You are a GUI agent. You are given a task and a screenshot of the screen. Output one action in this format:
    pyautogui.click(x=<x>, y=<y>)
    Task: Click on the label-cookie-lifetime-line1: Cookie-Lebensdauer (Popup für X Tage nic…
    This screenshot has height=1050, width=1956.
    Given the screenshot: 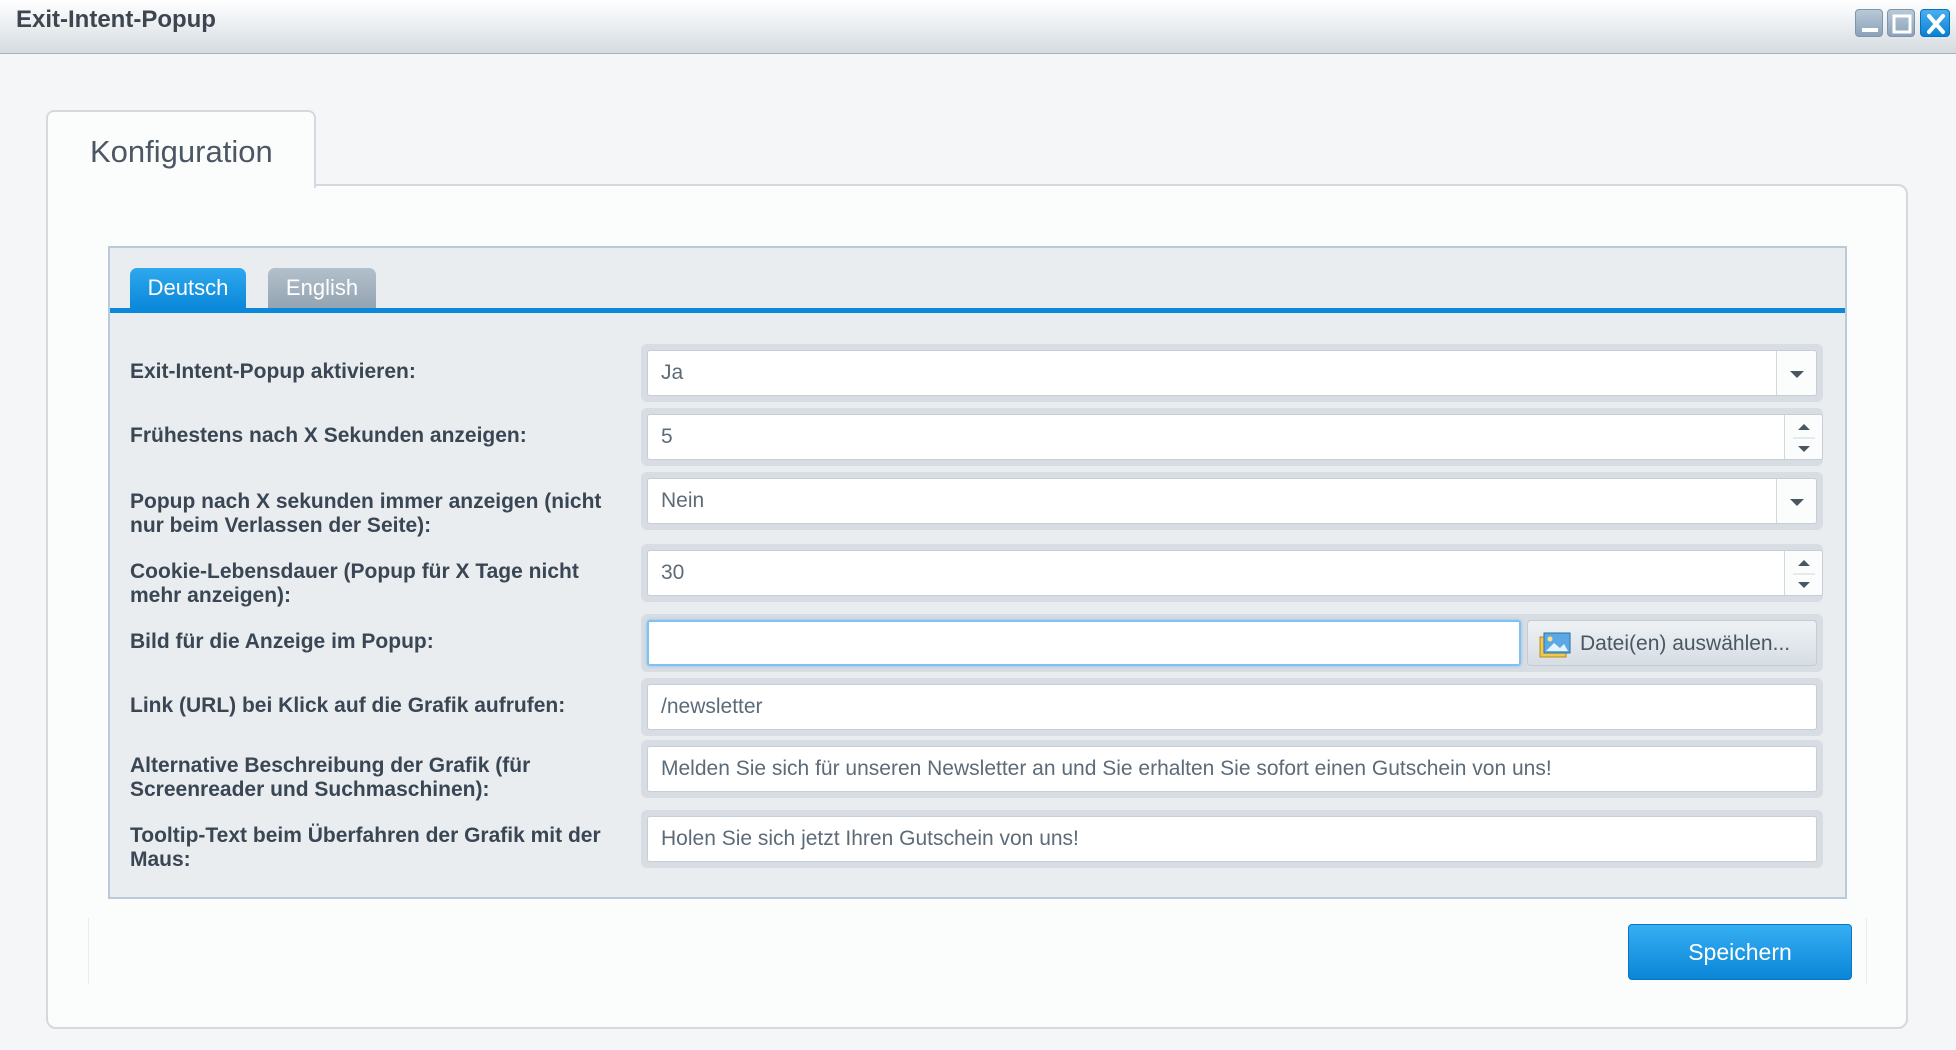 What is the action you would take?
    pyautogui.click(x=354, y=571)
    